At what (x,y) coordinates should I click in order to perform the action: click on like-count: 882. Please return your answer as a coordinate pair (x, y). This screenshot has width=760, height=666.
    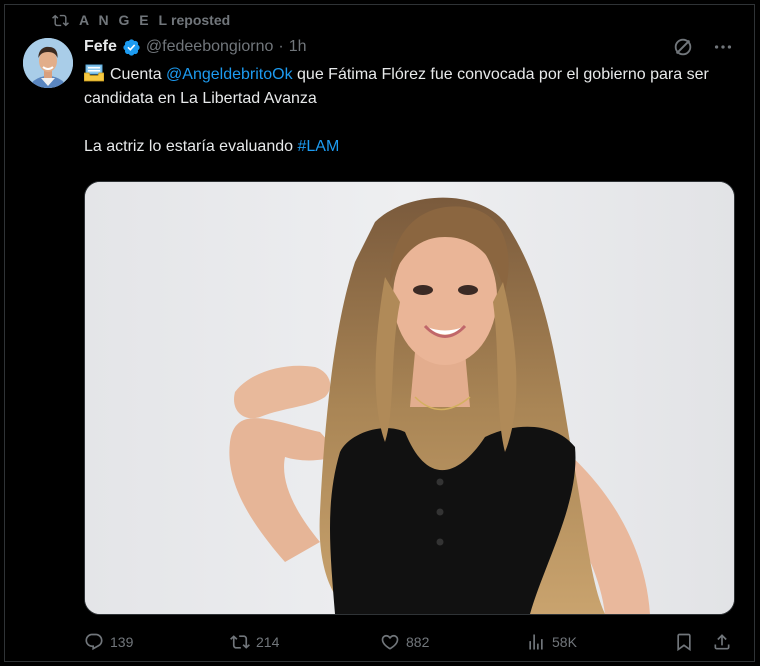
    Looking at the image, I should click on (418, 642).